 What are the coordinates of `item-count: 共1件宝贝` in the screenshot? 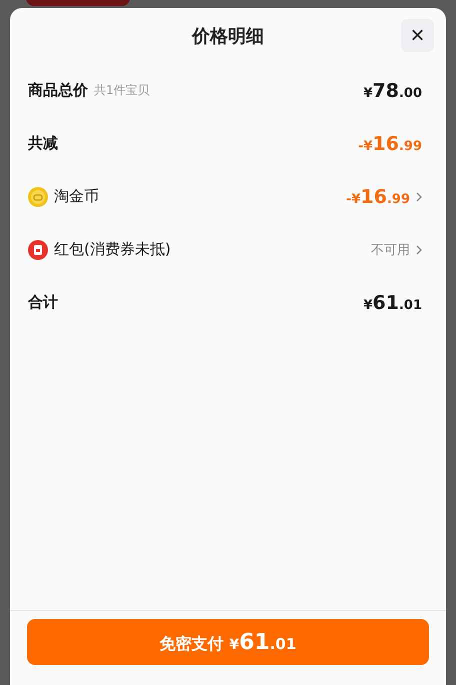 It's located at (122, 90).